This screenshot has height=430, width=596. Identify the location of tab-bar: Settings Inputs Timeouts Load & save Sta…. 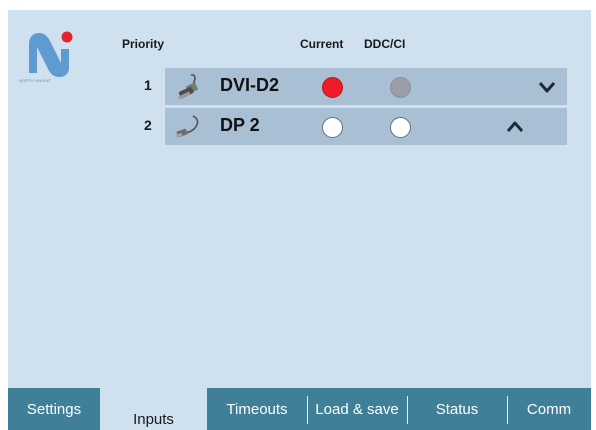
(299, 409).